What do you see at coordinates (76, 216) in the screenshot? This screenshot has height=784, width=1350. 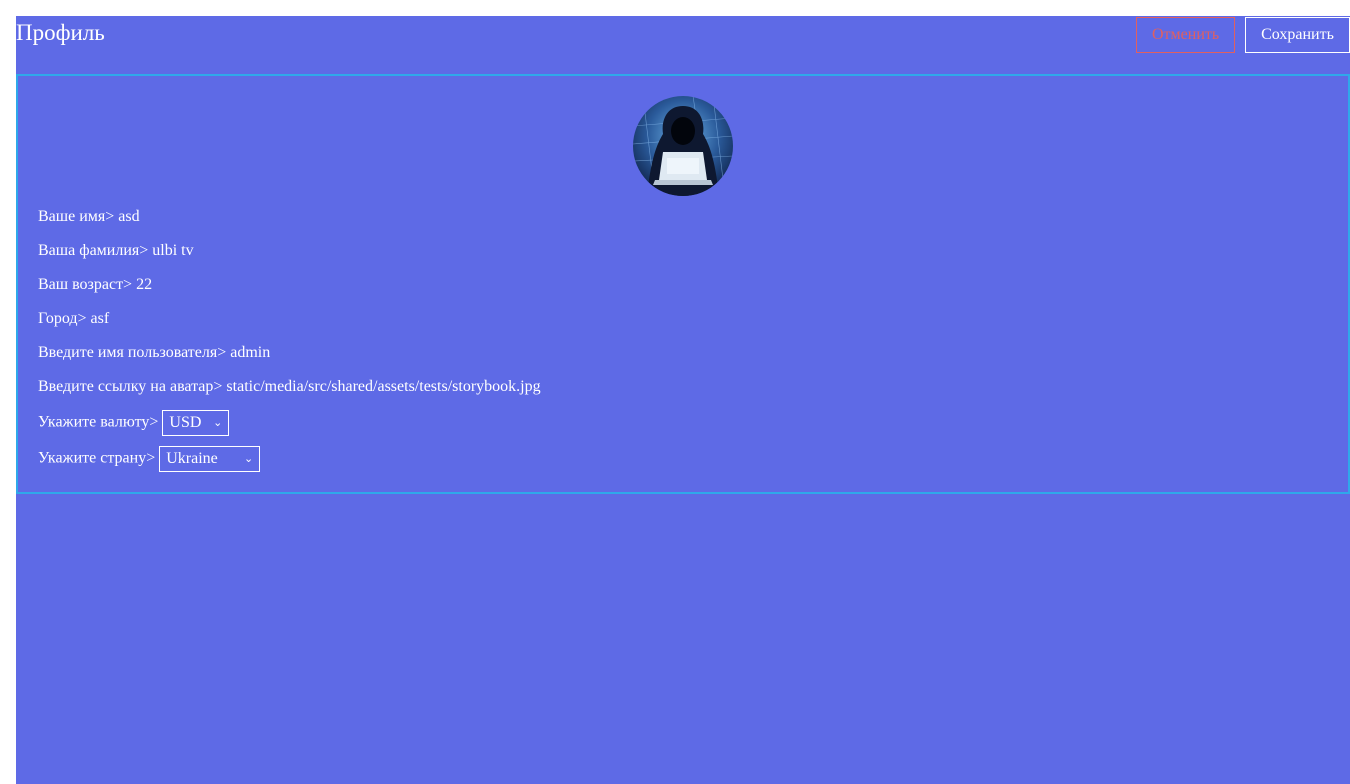 I see `first-name-label: Ваше имя>` at bounding box center [76, 216].